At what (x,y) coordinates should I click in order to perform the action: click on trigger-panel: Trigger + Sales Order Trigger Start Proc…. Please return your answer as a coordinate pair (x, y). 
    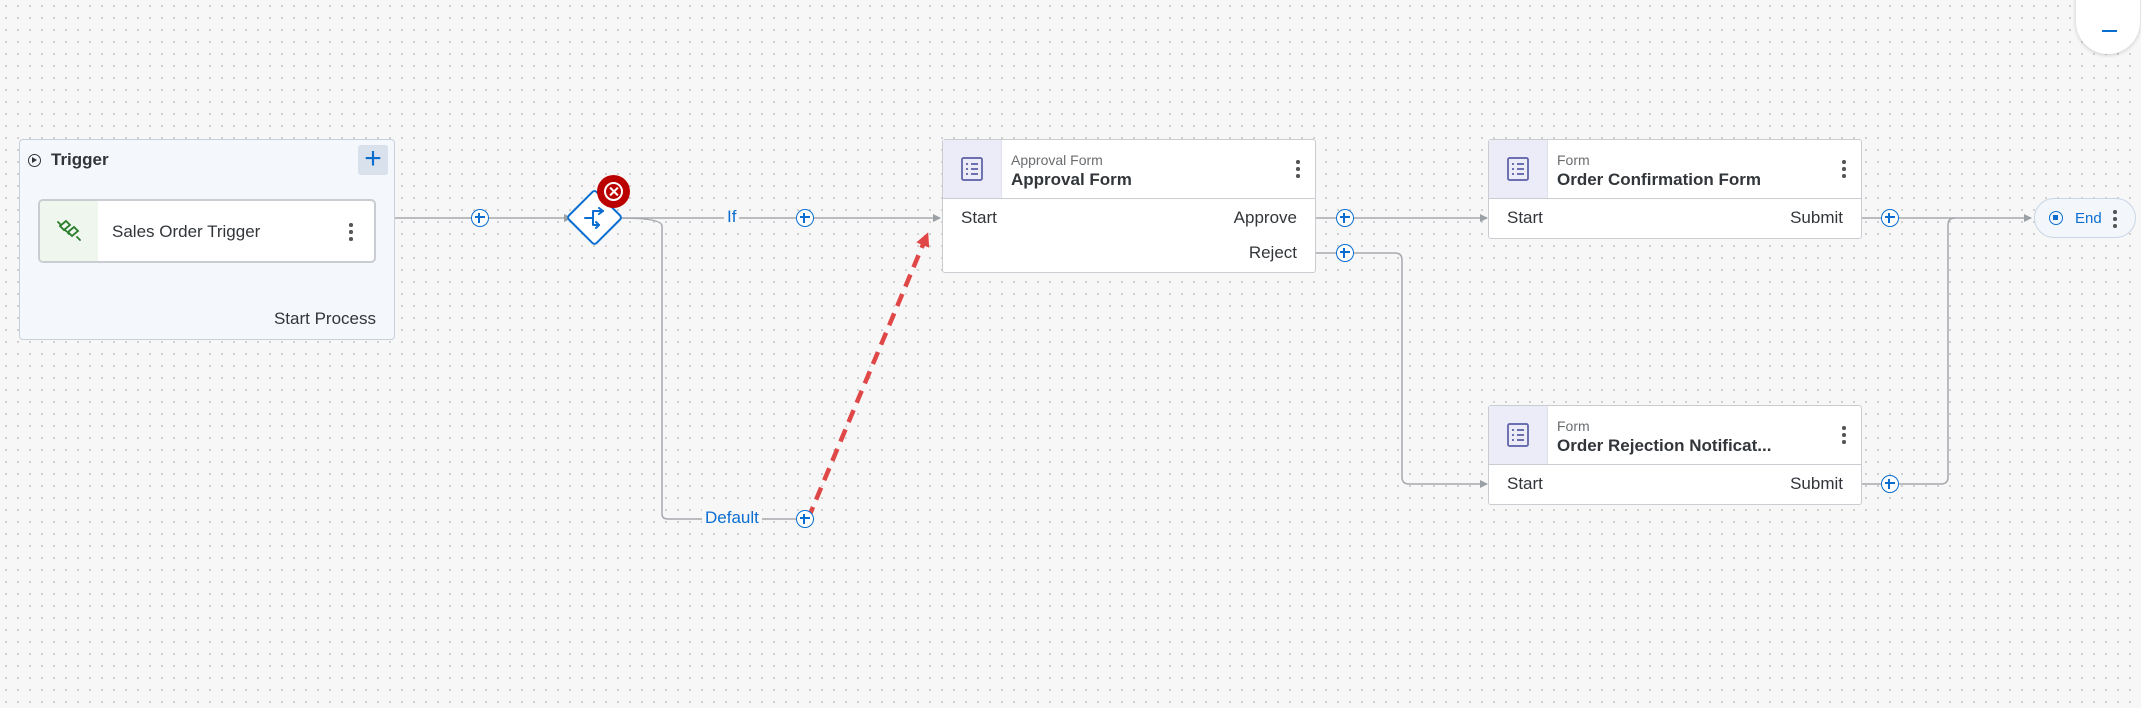
    Looking at the image, I should click on (207, 239).